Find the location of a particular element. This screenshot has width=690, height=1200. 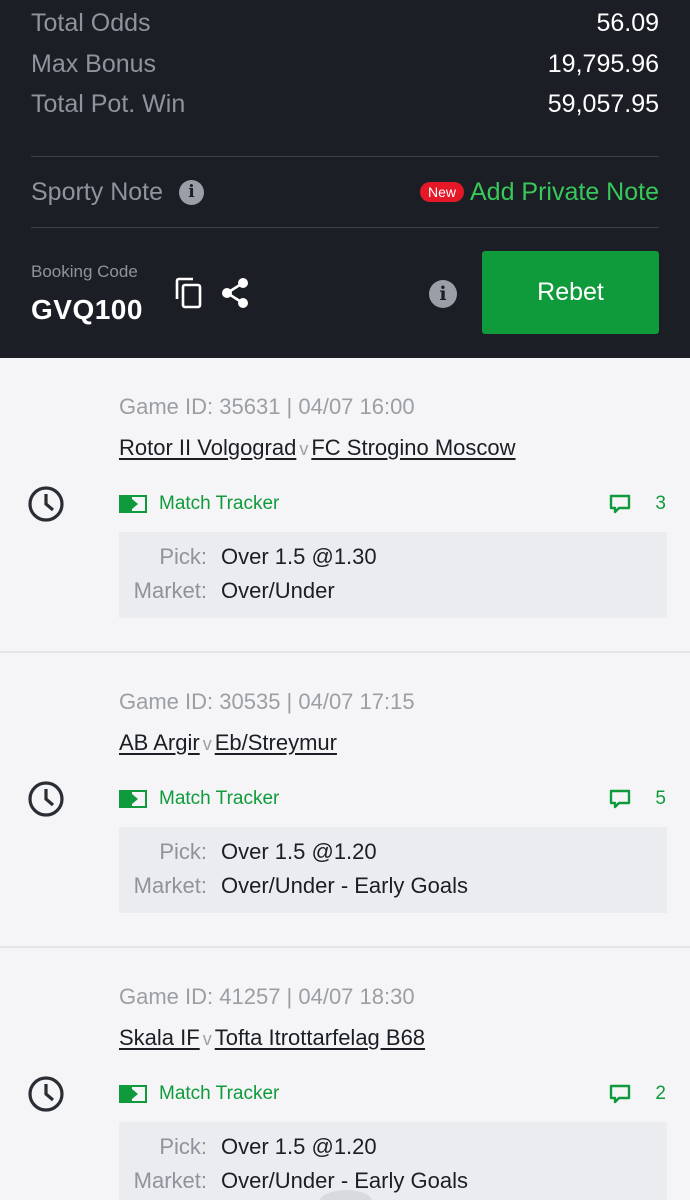

match-teams: AB Argir v Eb/Streymur is located at coordinates (228, 743).